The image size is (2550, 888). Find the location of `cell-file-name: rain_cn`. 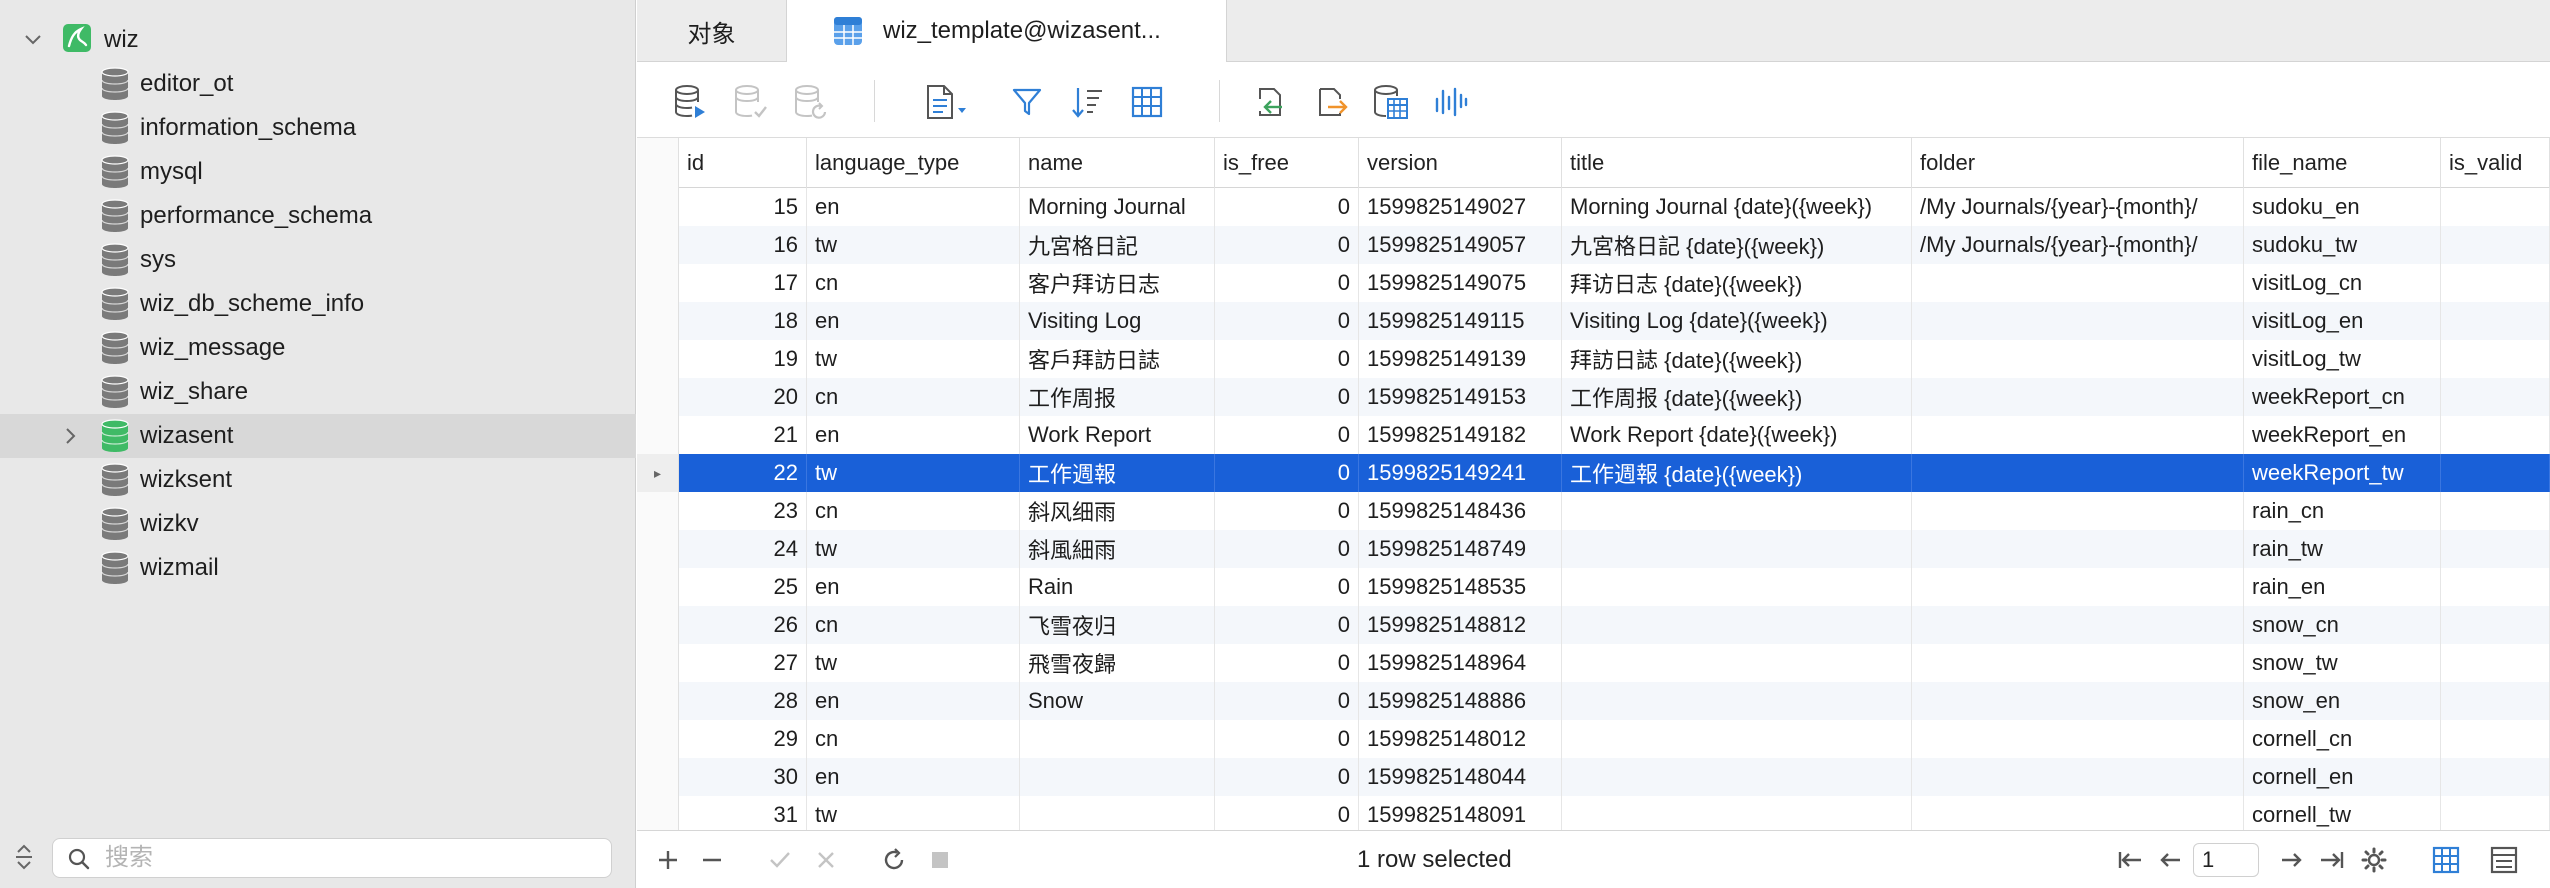

cell-file-name: rain_cn is located at coordinates (2342, 511).